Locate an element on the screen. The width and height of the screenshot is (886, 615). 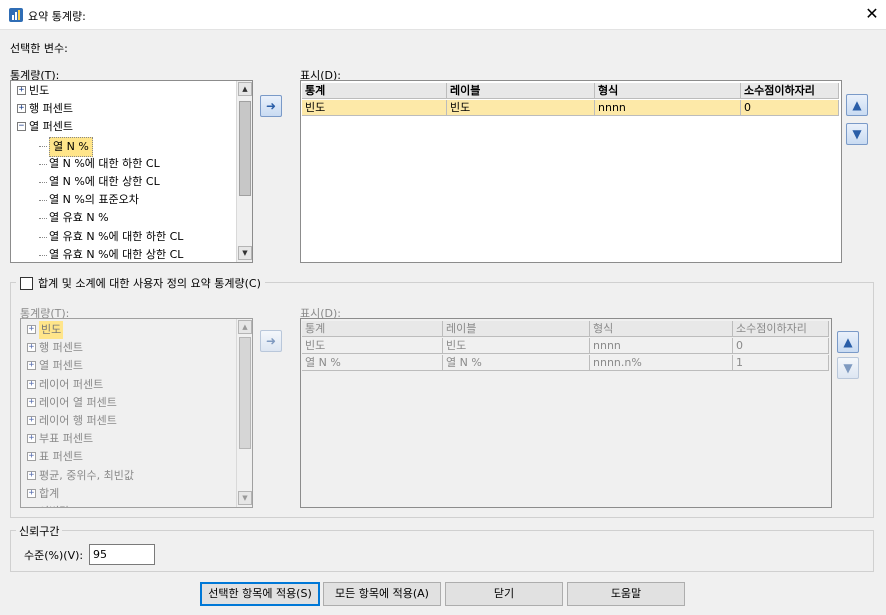
tree-item-label: 열 유효 N %에 대한 하한 CL is located at coordinates (116, 236).